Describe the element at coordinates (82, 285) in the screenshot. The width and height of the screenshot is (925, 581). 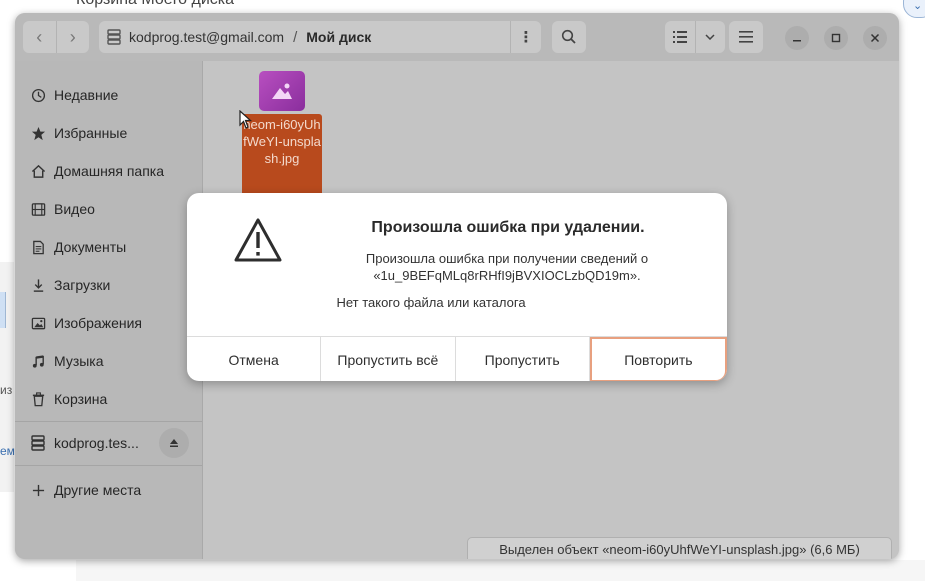
I see `sidebar-item-label: Загрузки` at that location.